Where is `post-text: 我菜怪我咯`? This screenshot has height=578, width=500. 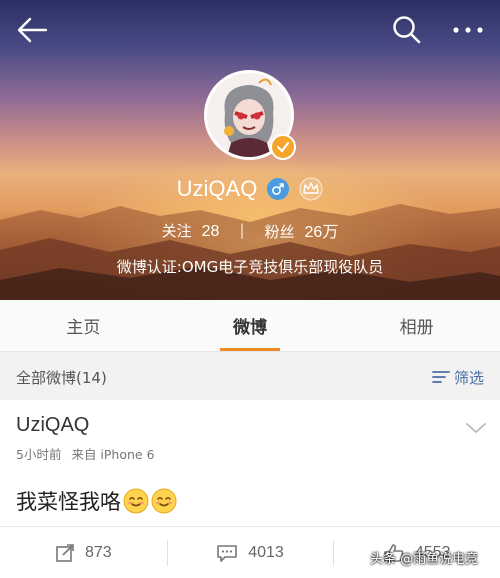 post-text: 我菜怪我咯 is located at coordinates (68, 502).